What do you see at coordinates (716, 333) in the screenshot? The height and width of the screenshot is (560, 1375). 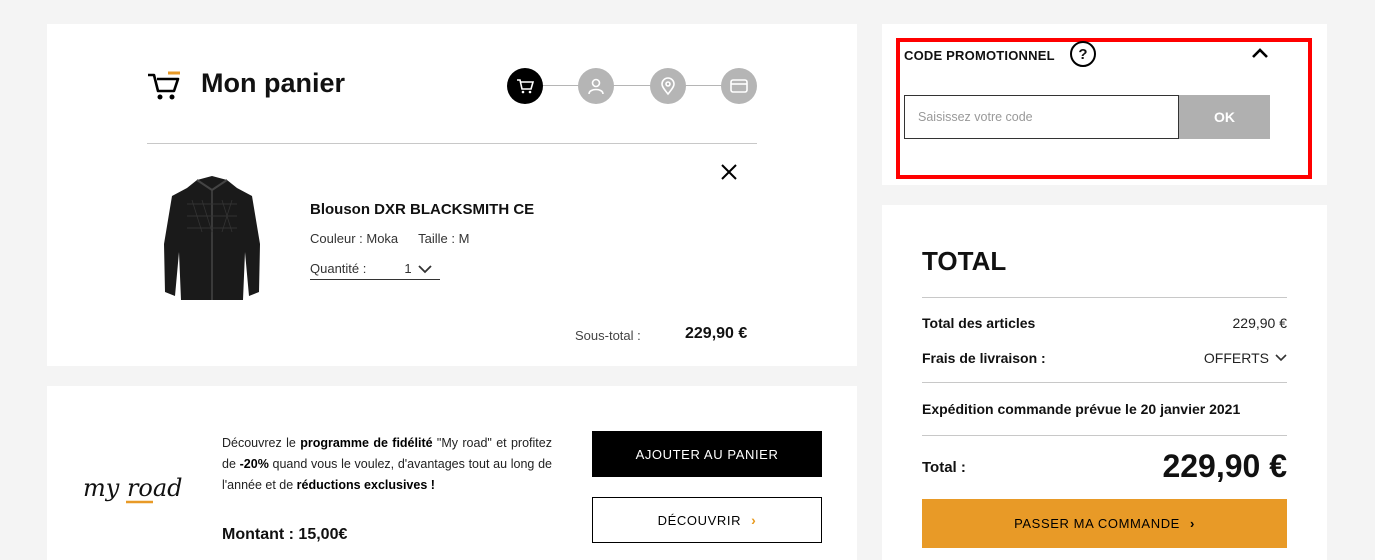 I see `subtotal-value: 229,90 €` at bounding box center [716, 333].